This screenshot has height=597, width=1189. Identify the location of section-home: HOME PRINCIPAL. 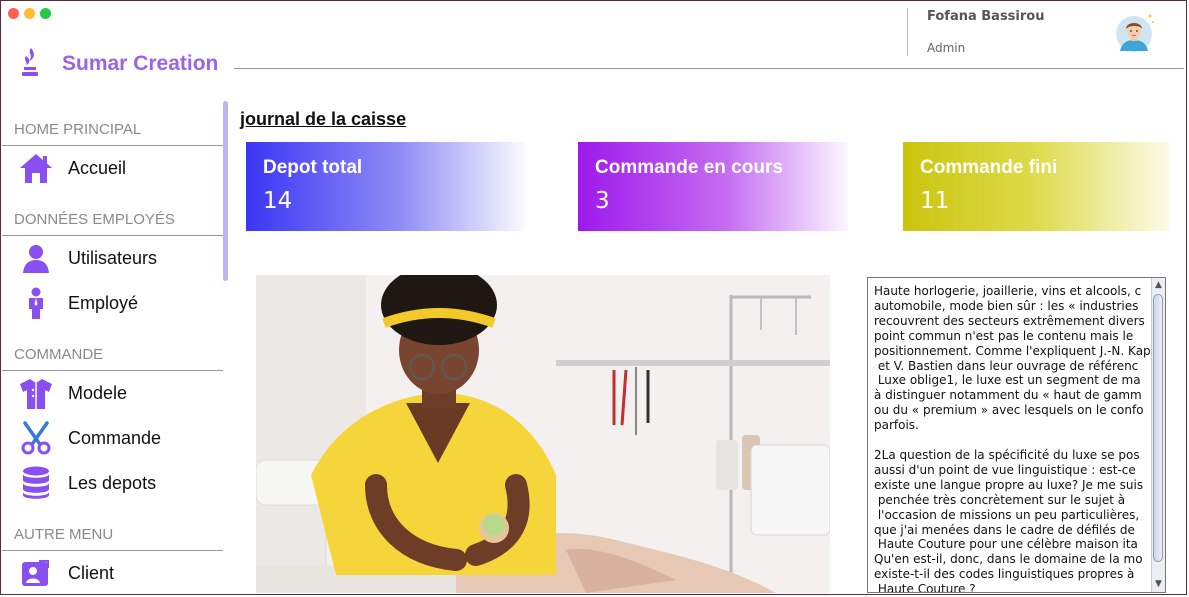
(78, 129).